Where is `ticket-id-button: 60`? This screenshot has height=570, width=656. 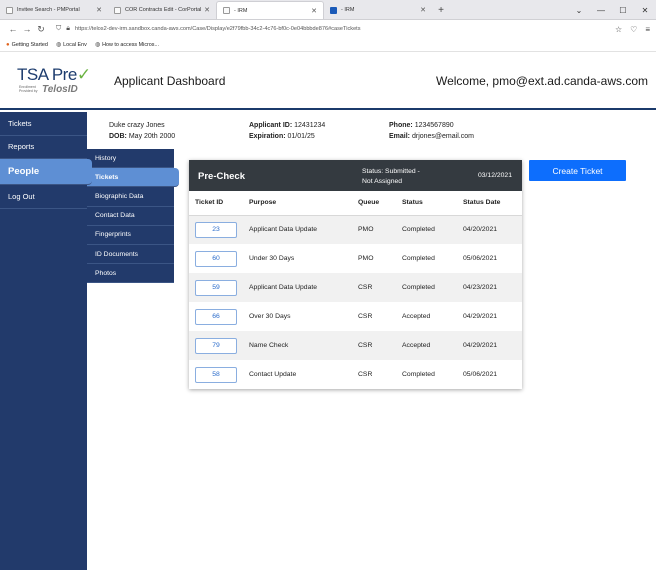
ticket-id-button: 60 is located at coordinates (216, 258).